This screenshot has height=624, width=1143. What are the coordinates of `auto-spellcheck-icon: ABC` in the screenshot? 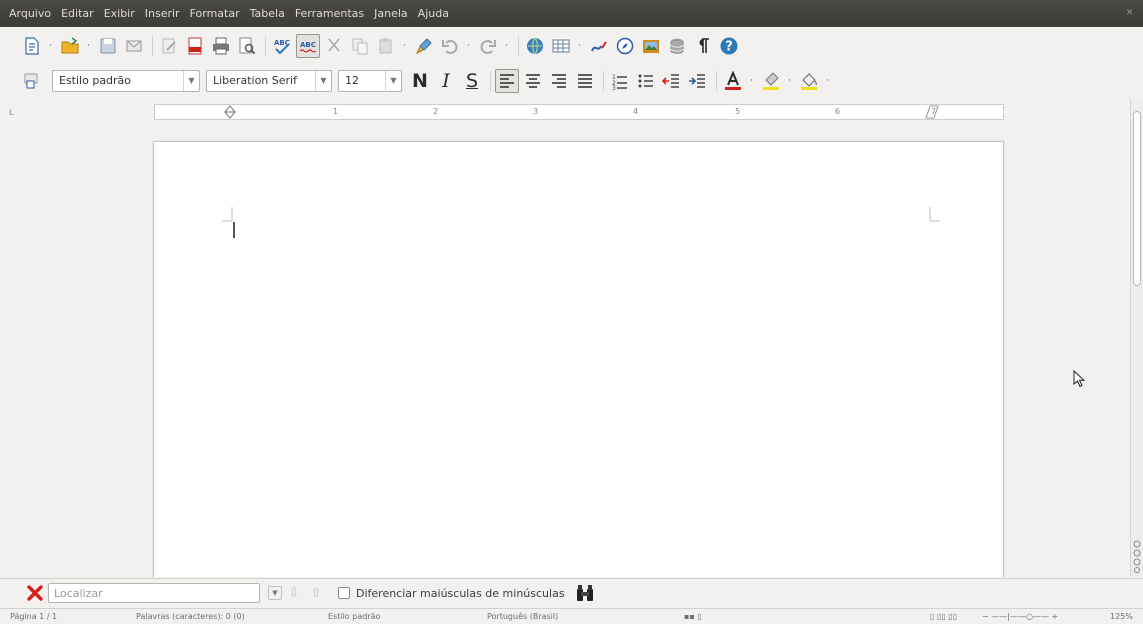 It's located at (308, 45).